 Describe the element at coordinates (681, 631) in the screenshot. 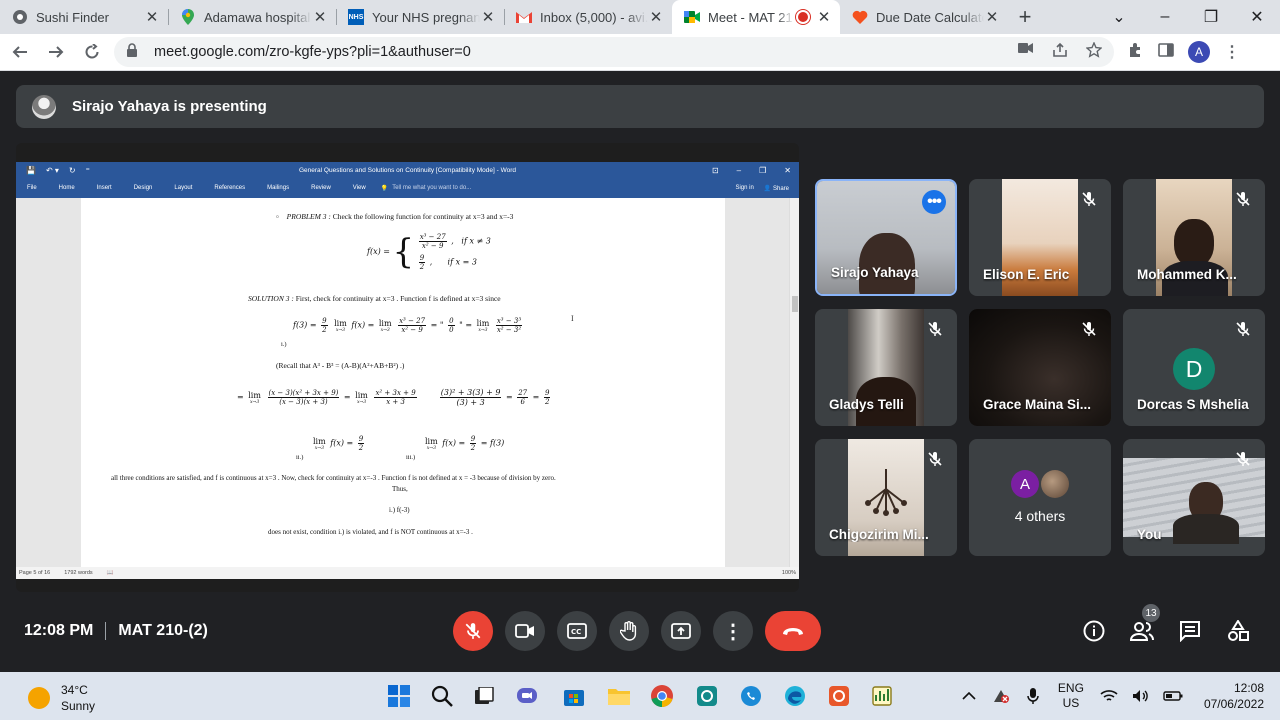

I see `present-screen-button` at that location.